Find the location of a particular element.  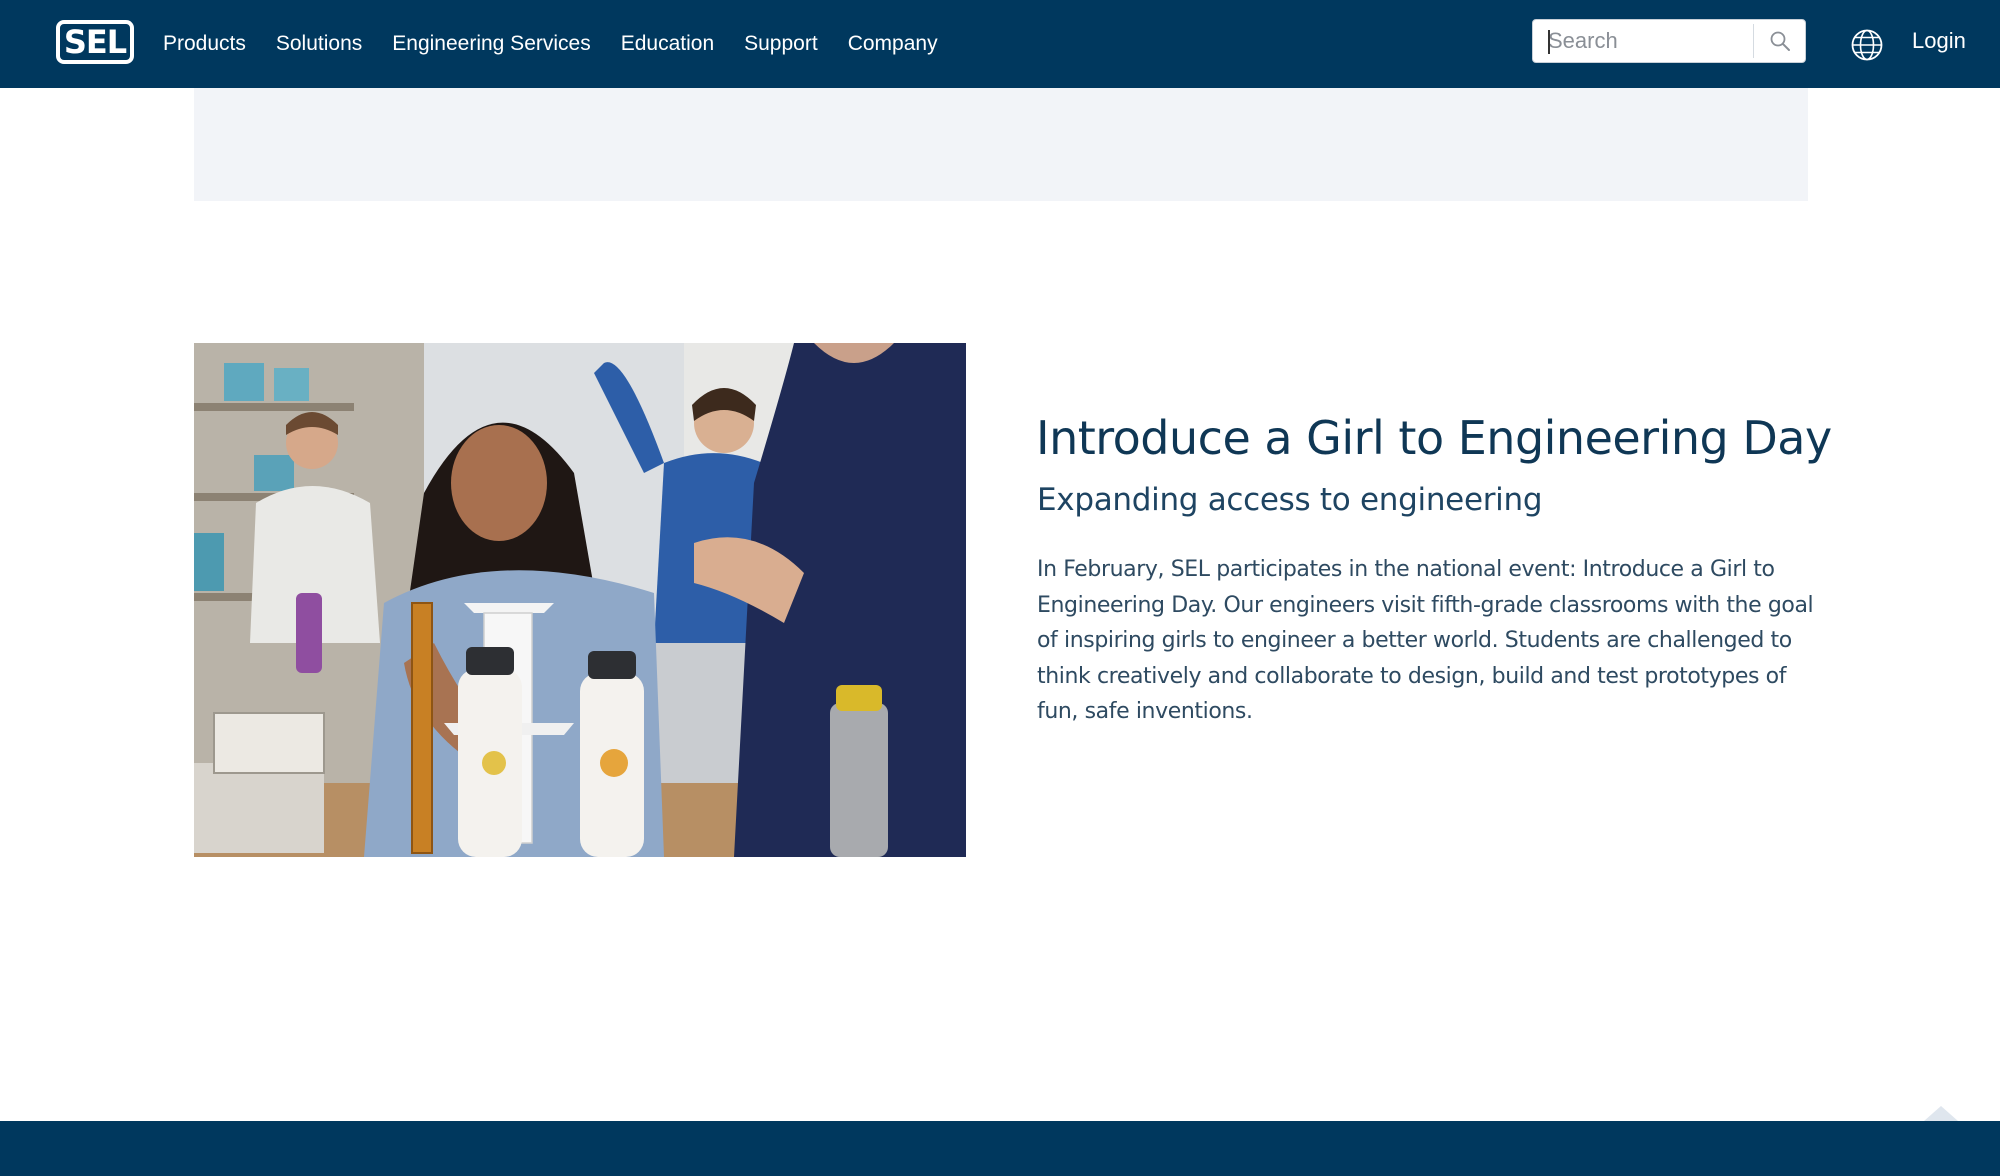

search-input is located at coordinates (1643, 41).